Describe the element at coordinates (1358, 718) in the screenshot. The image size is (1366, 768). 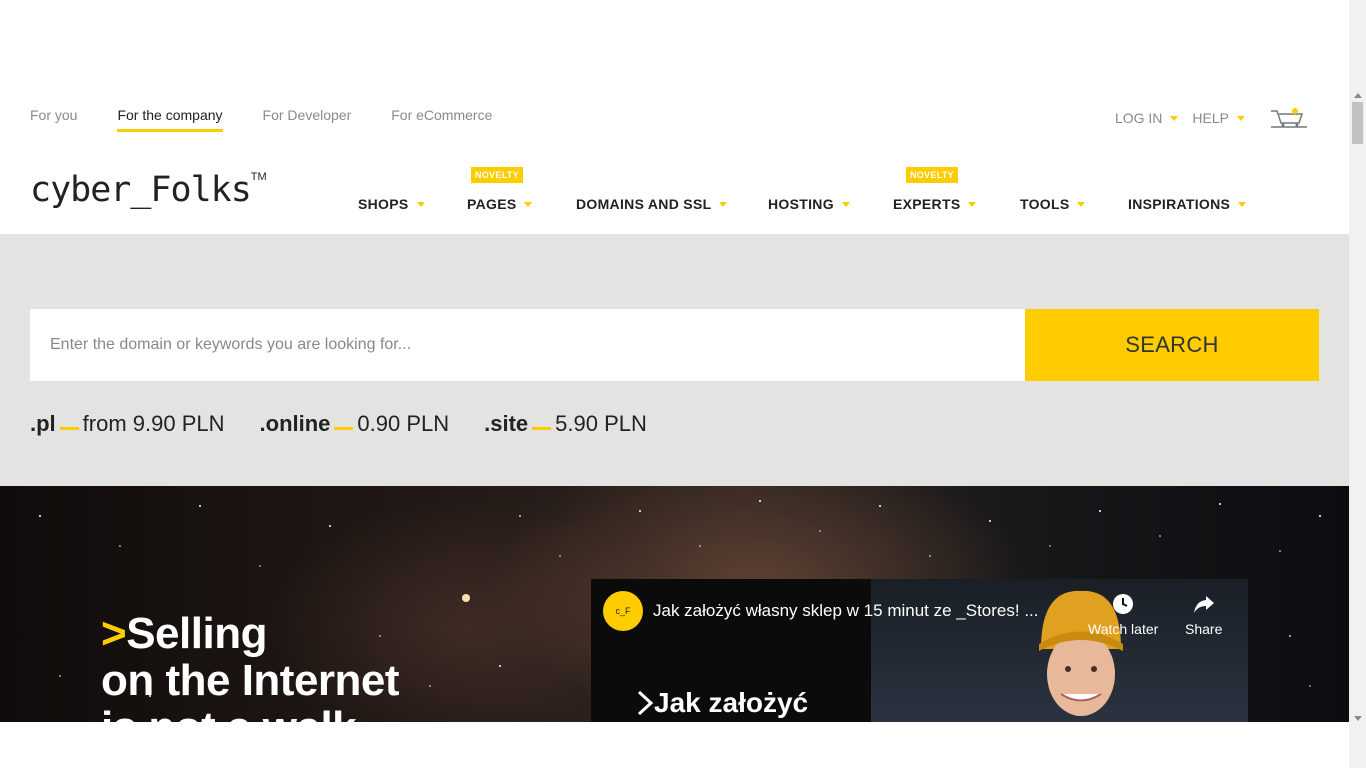
I see `scroll-down-icon` at that location.